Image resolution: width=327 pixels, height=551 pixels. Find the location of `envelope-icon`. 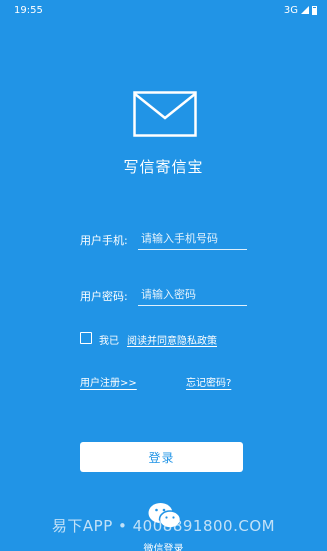

envelope-icon is located at coordinates (165, 114).